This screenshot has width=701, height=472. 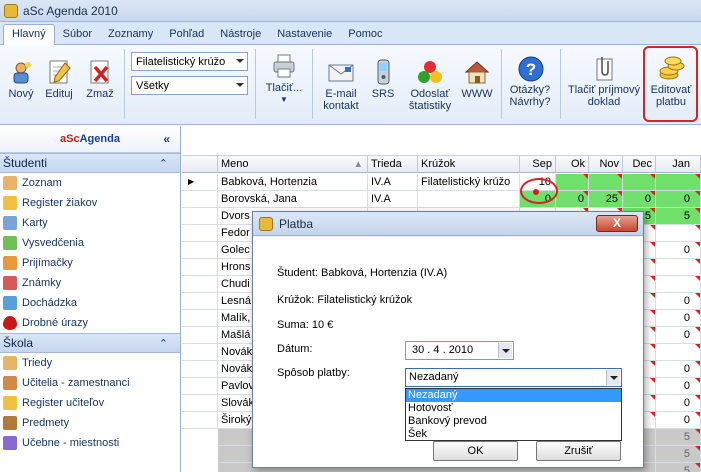 I want to click on sidebar-item-predmety: Predmety, so click(x=90, y=423).